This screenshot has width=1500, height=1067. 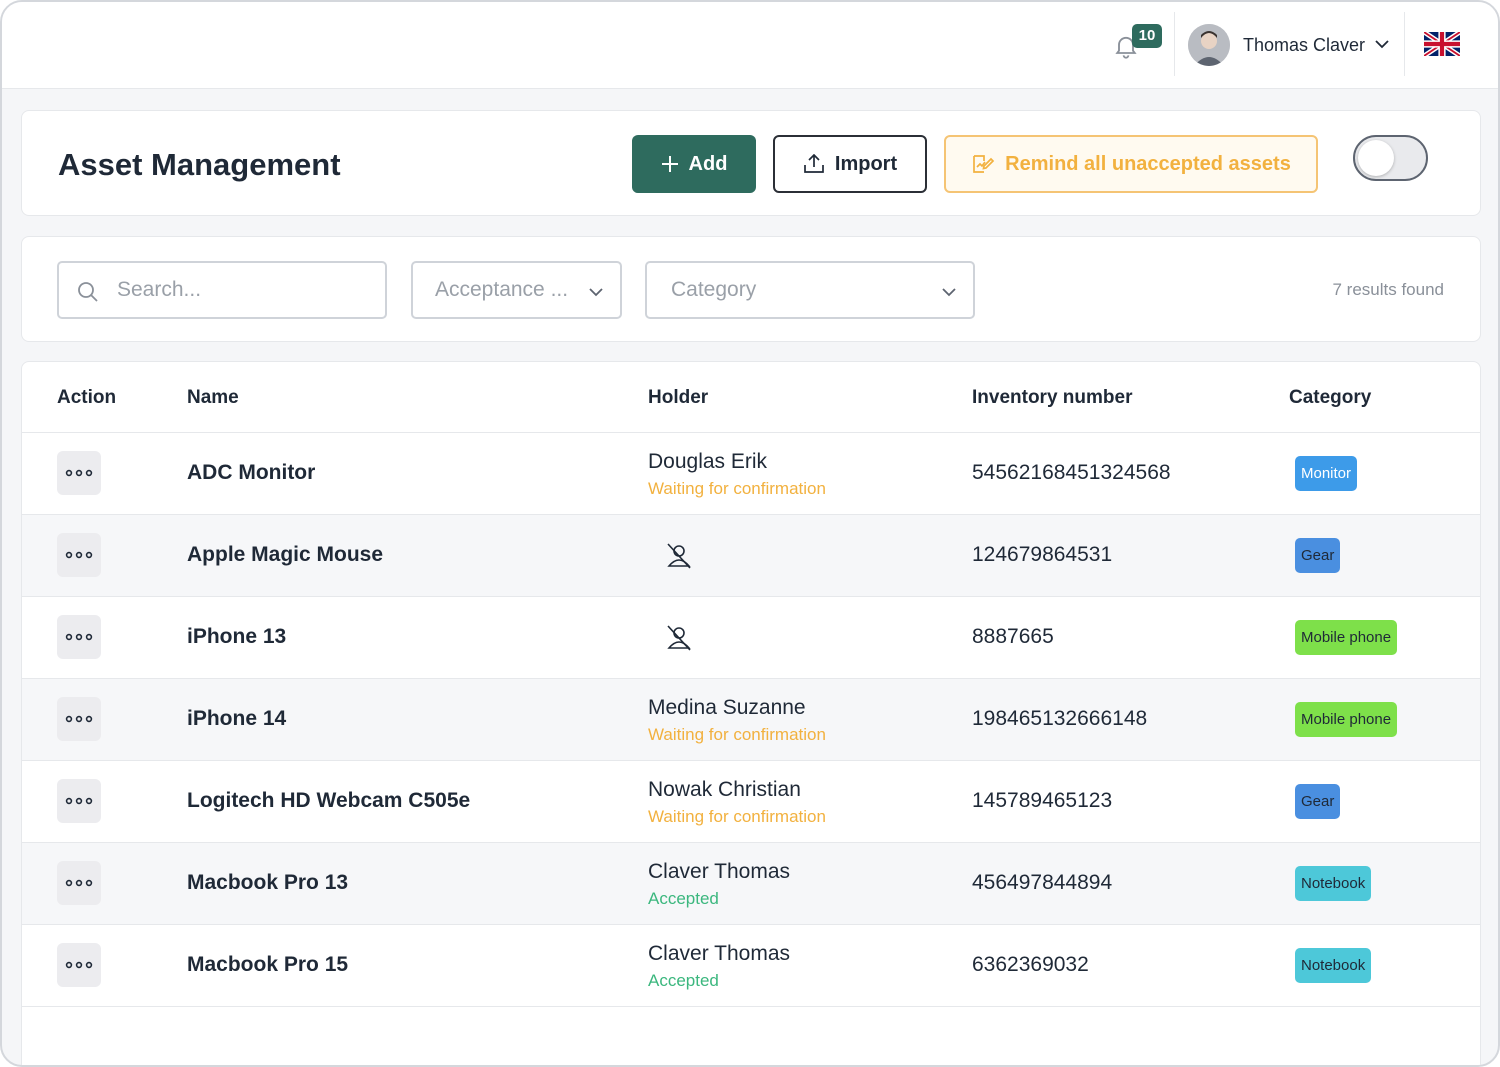 I want to click on asset-name: iPhone 14, so click(x=236, y=719).